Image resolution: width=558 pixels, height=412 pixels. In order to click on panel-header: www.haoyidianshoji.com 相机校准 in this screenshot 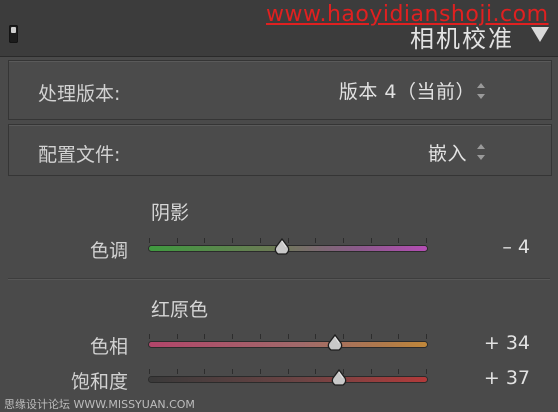, I will do `click(279, 28)`.